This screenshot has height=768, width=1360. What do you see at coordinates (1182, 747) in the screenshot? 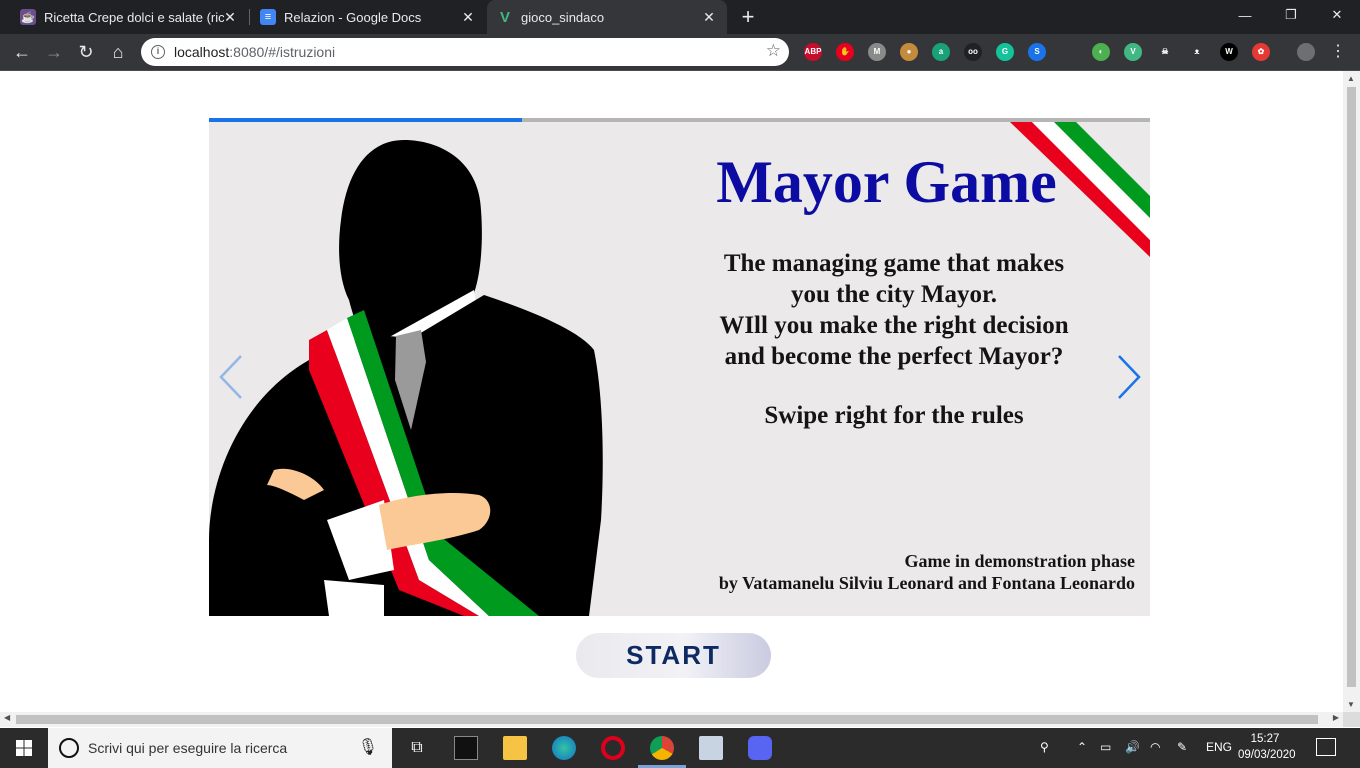
I see `pen-icon: ✎` at bounding box center [1182, 747].